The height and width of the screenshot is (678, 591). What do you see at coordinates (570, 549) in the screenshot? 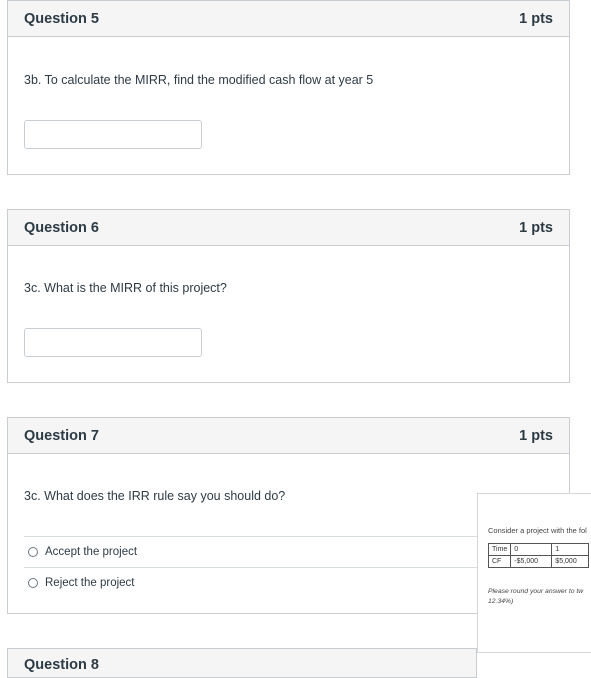
I see `table-cell: 1` at bounding box center [570, 549].